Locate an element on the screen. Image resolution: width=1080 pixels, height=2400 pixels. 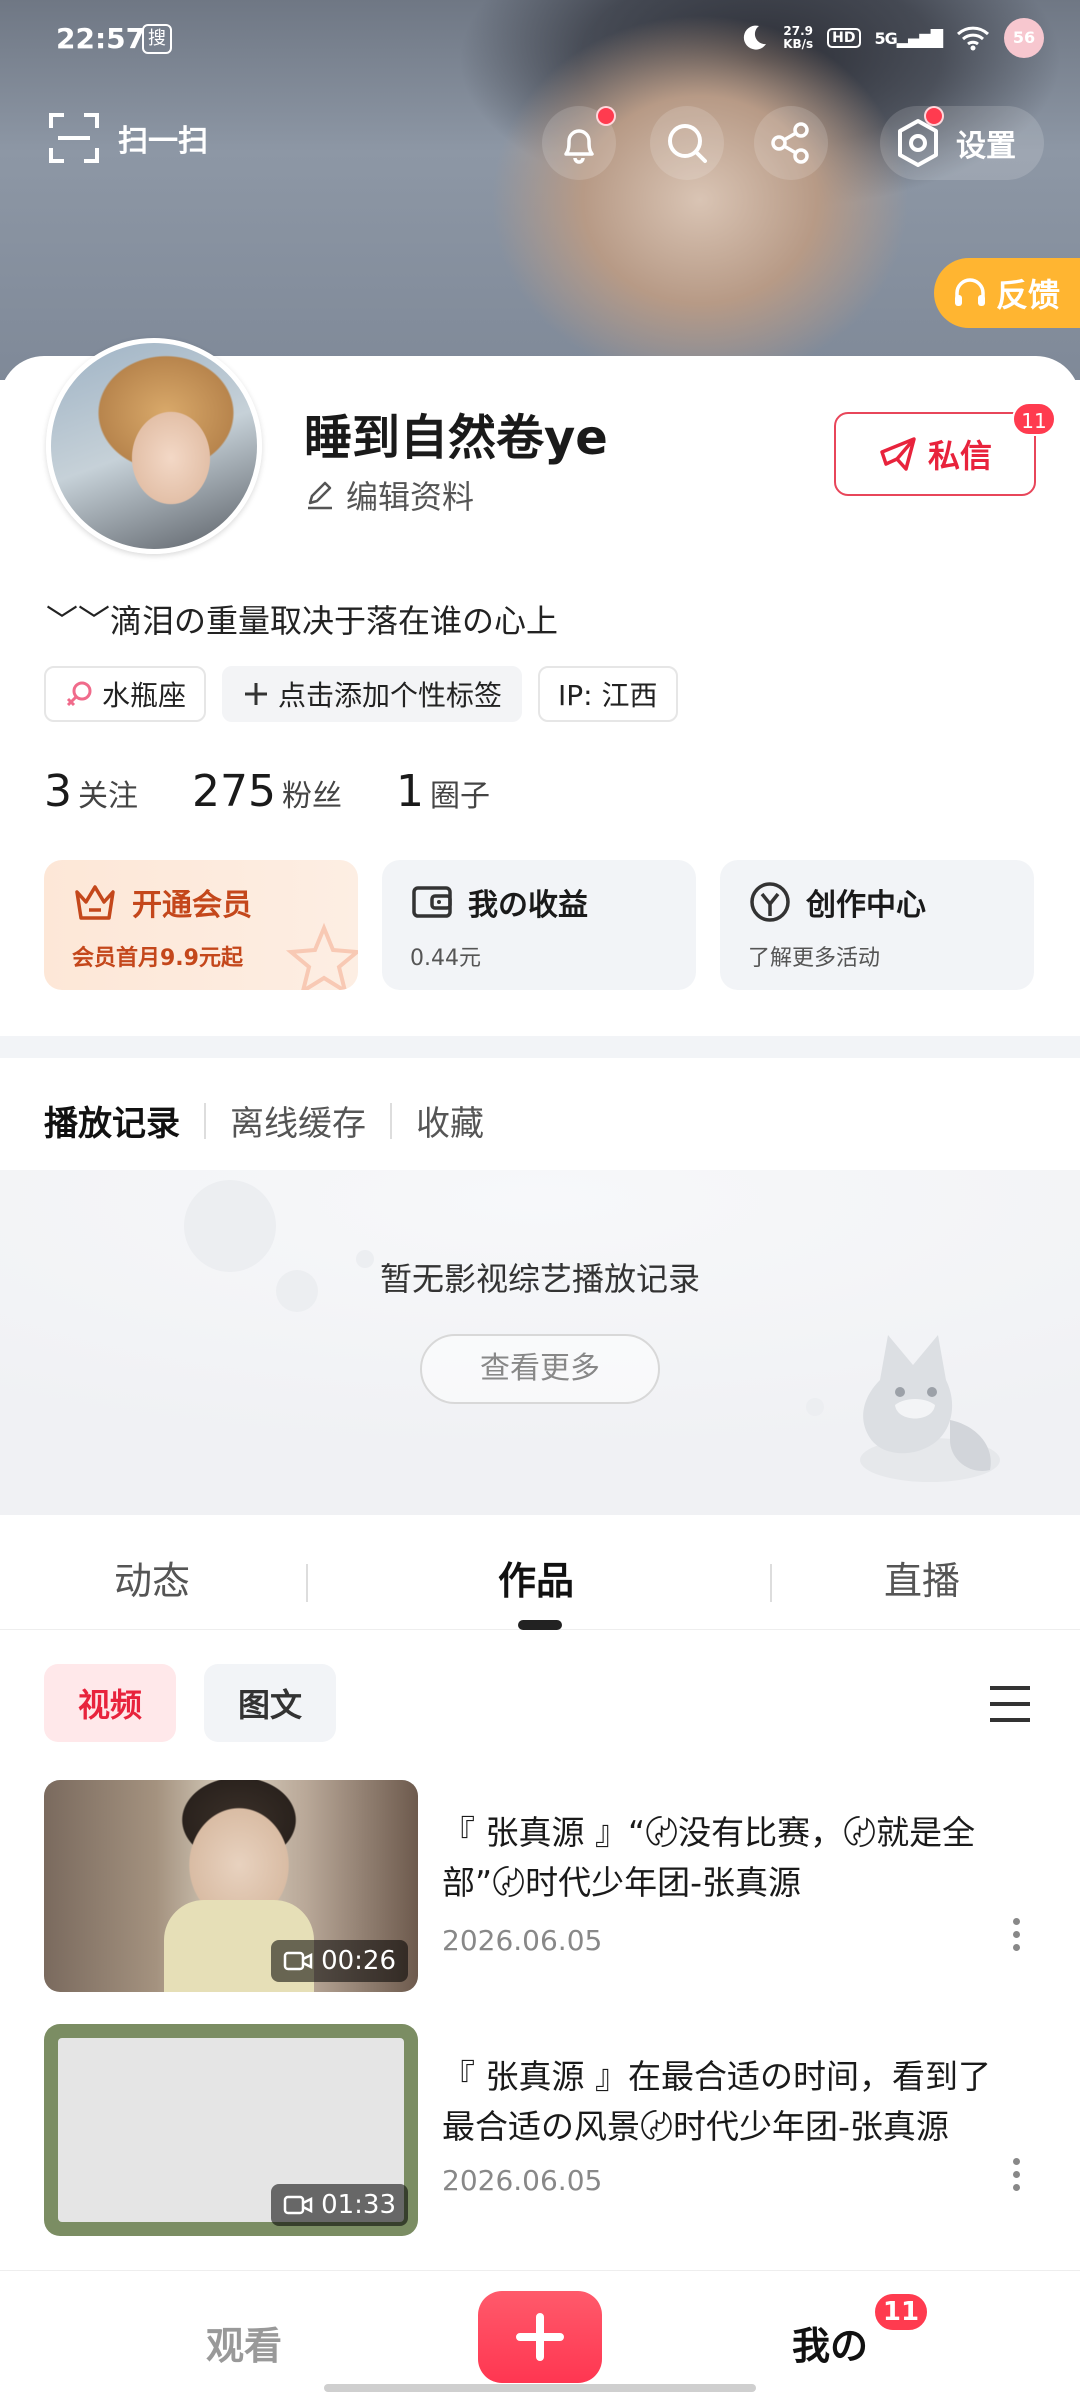
profile-stats: 3 关注 275 粉丝 1 圈子 is located at coordinates (267, 791).